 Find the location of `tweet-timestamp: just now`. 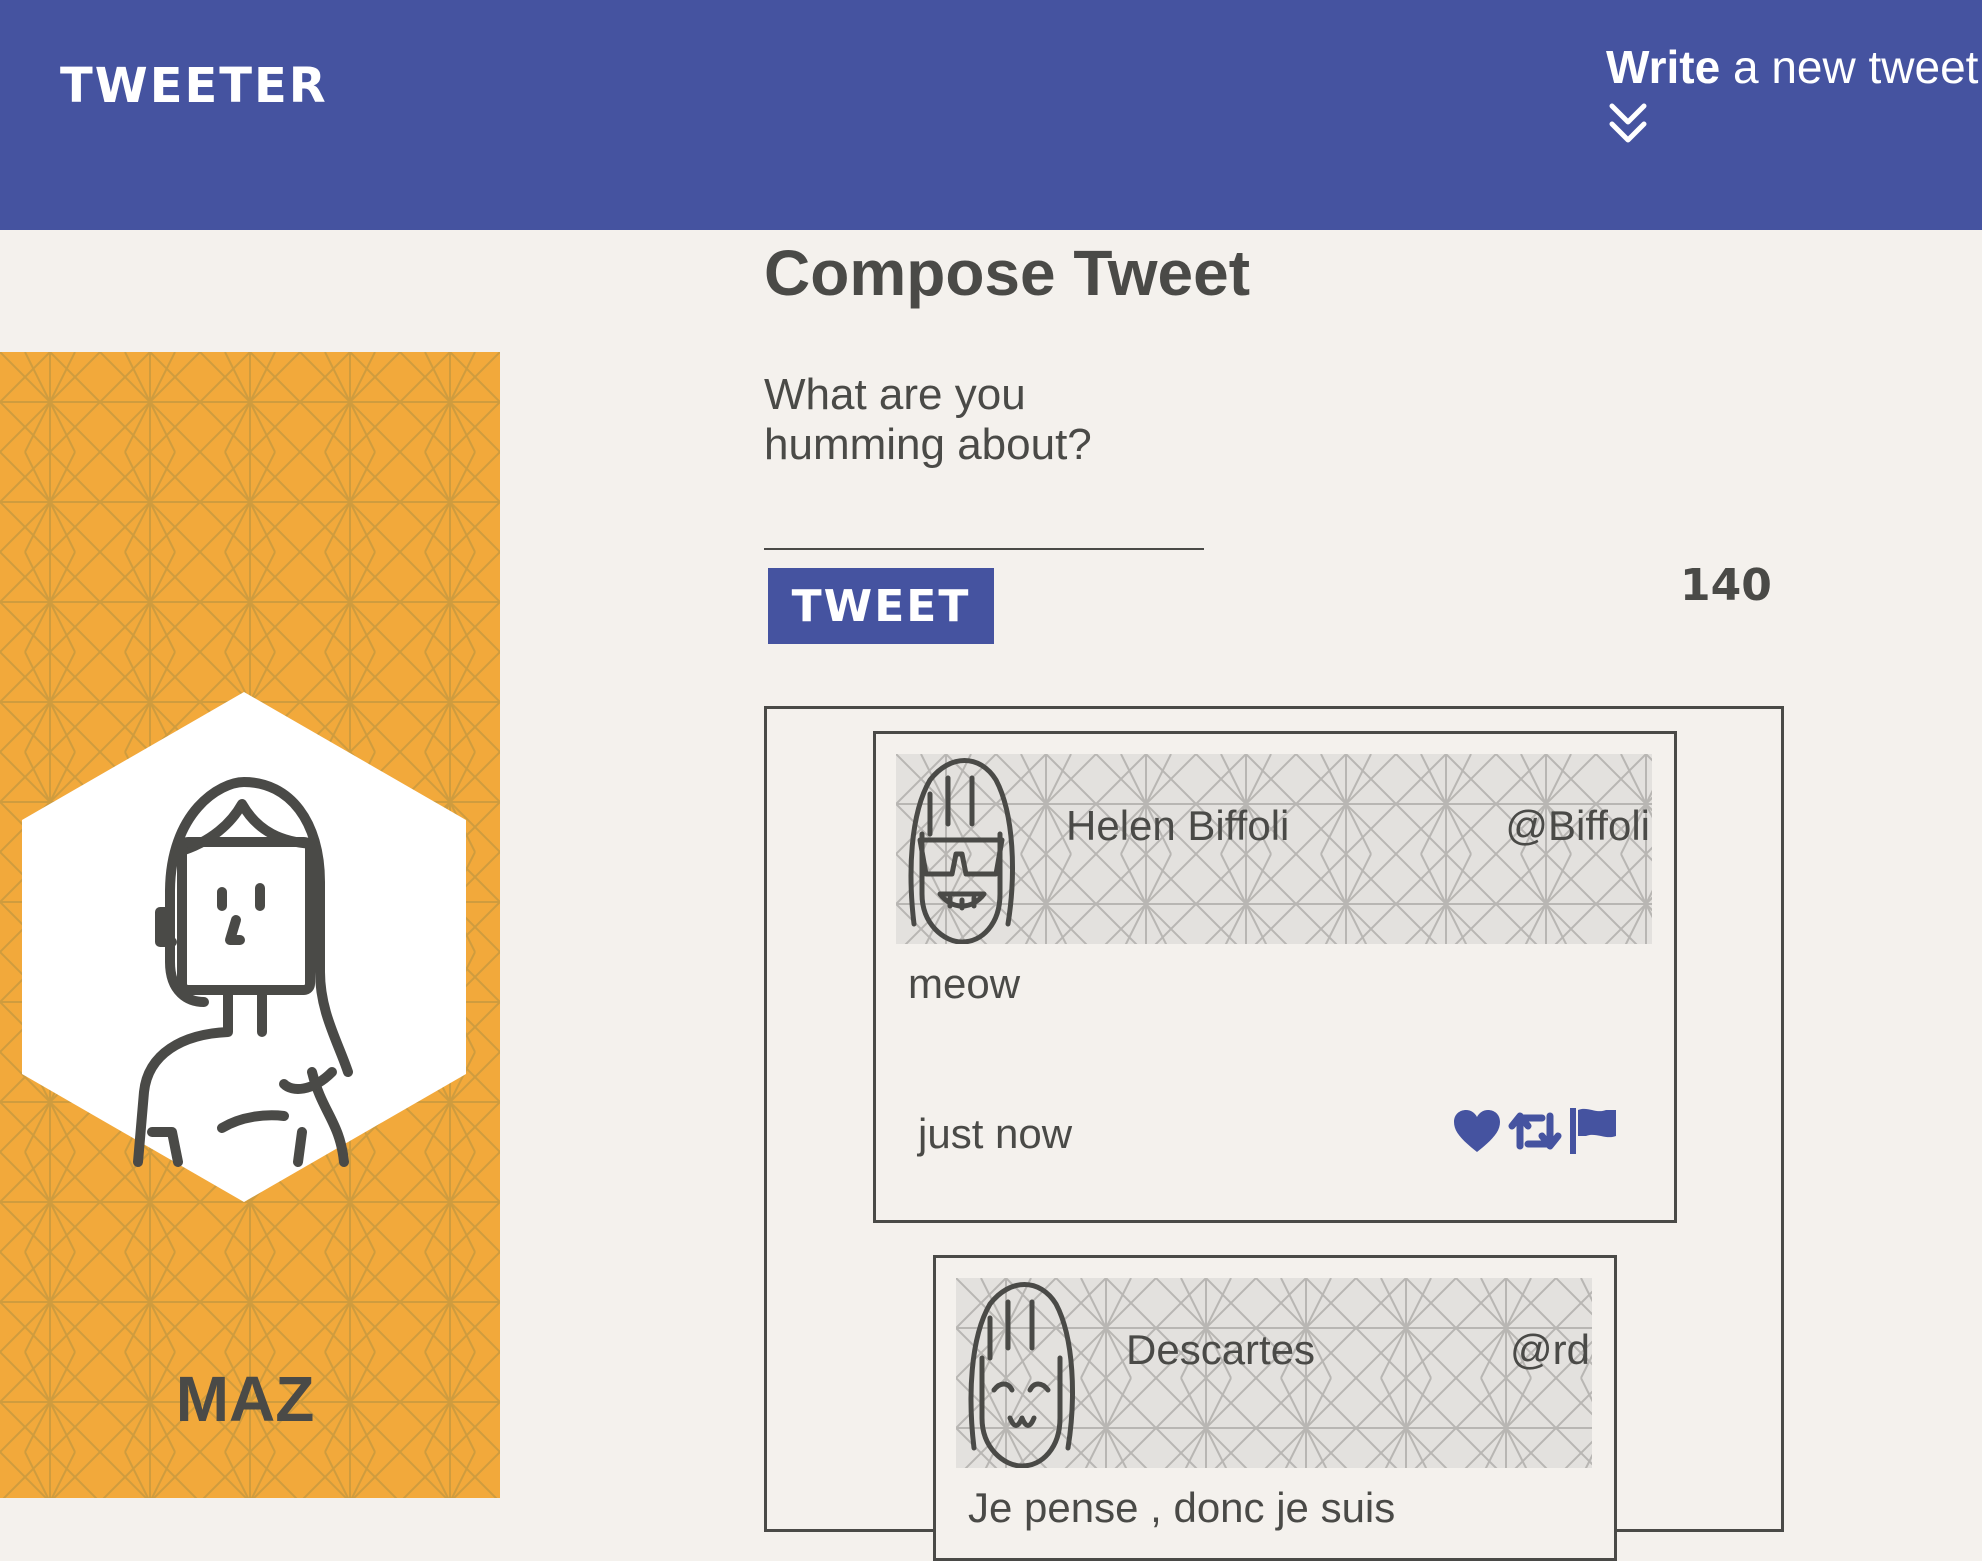

tweet-timestamp: just now is located at coordinates (995, 1133).